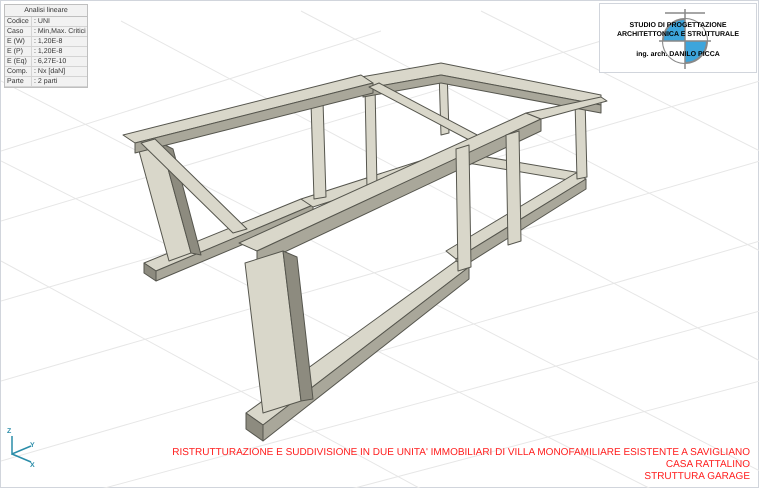 The image size is (759, 488). I want to click on project-title: RISTRUTTURAZIONE E SUDDIVISIONE IN DUE UNITA' IMMOBILIARI DI VILLA MONOFAMILIARE ESISTENTE A SAVIGLIANO, so click(461, 453).